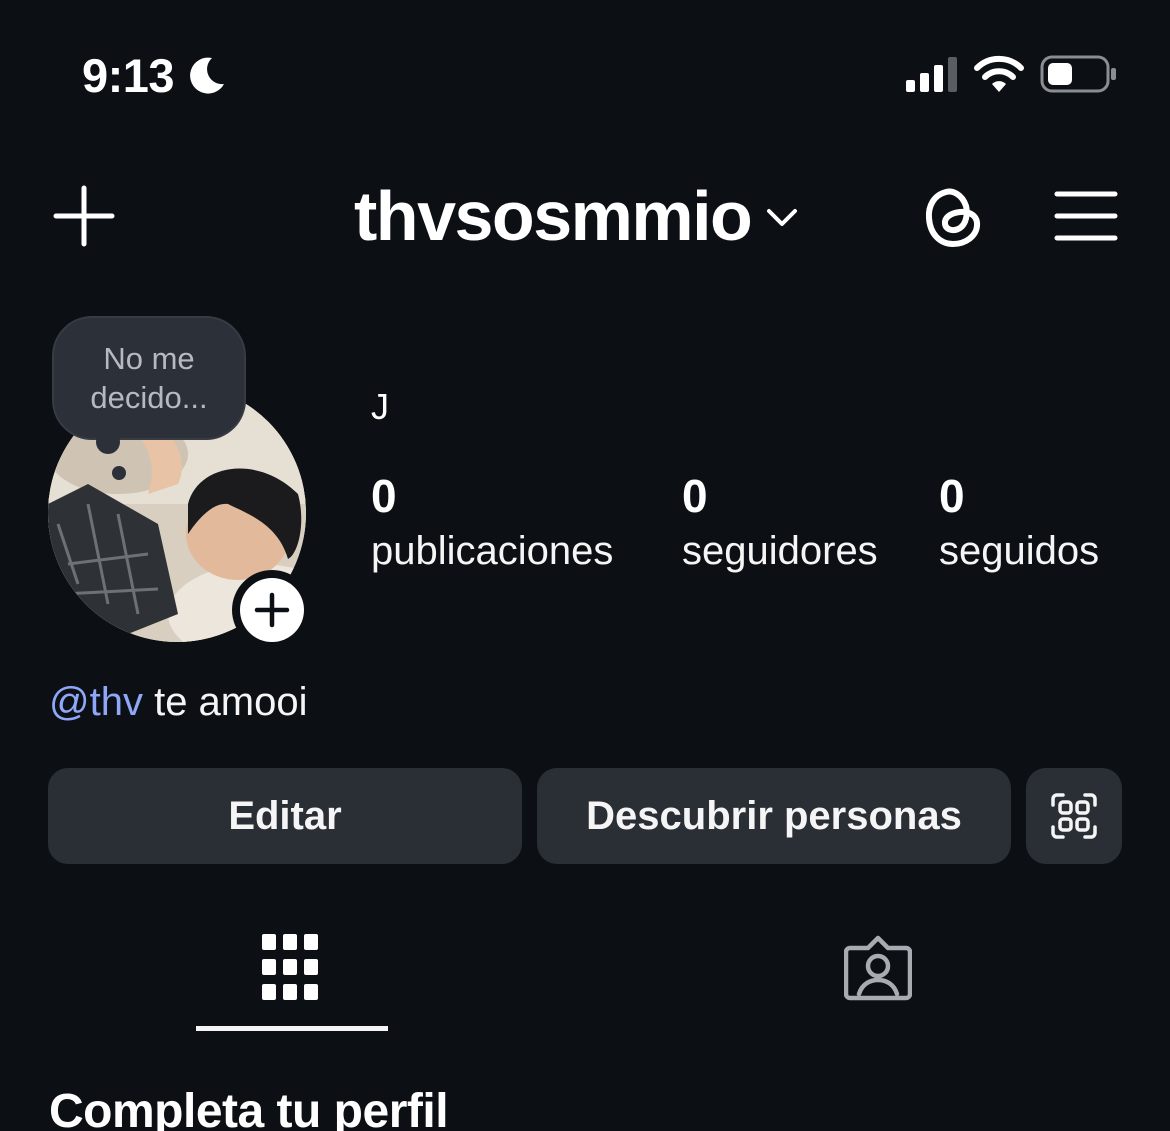  I want to click on stat-following-label: seguidos, so click(1019, 551).